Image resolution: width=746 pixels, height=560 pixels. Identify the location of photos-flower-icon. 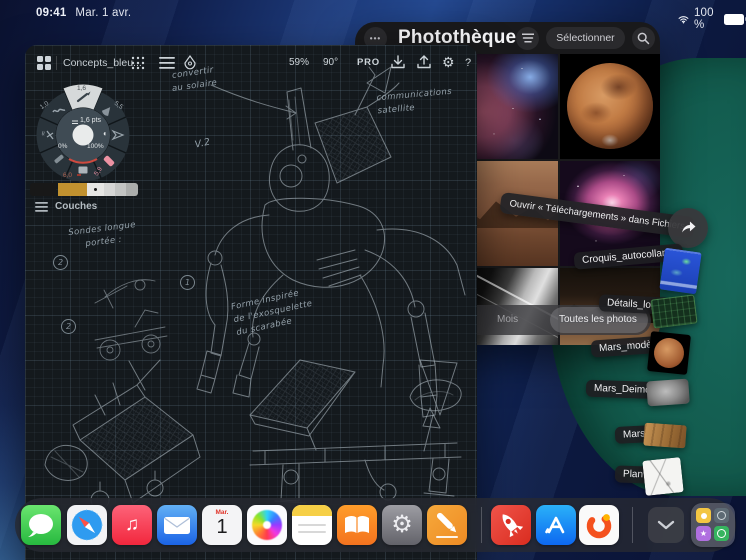
(267, 525).